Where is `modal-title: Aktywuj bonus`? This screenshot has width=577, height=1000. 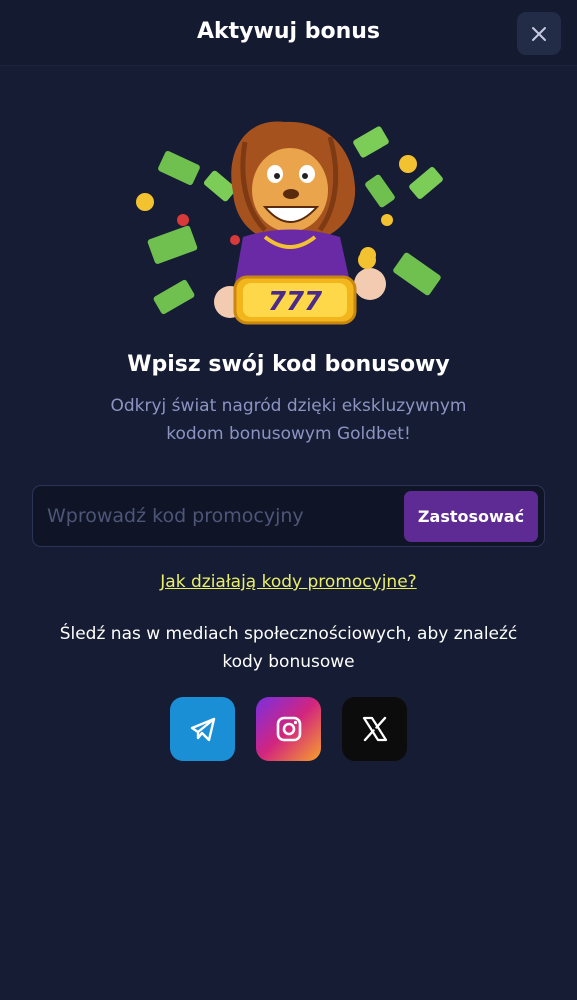 modal-title: Aktywuj bonus is located at coordinates (288, 31).